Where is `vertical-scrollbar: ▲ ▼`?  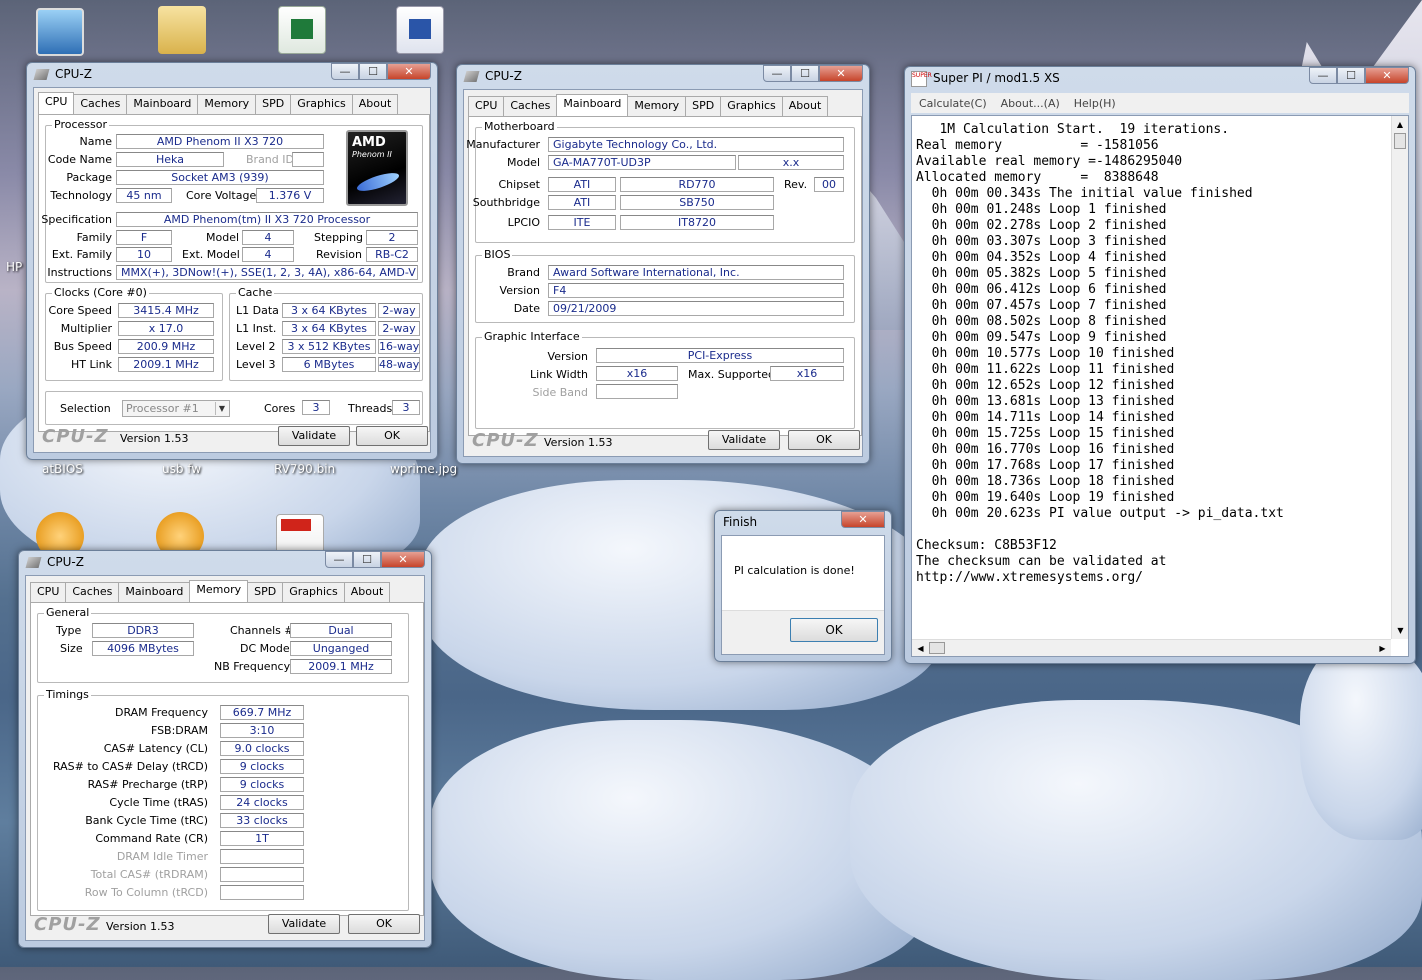 vertical-scrollbar: ▲ ▼ is located at coordinates (1399, 377).